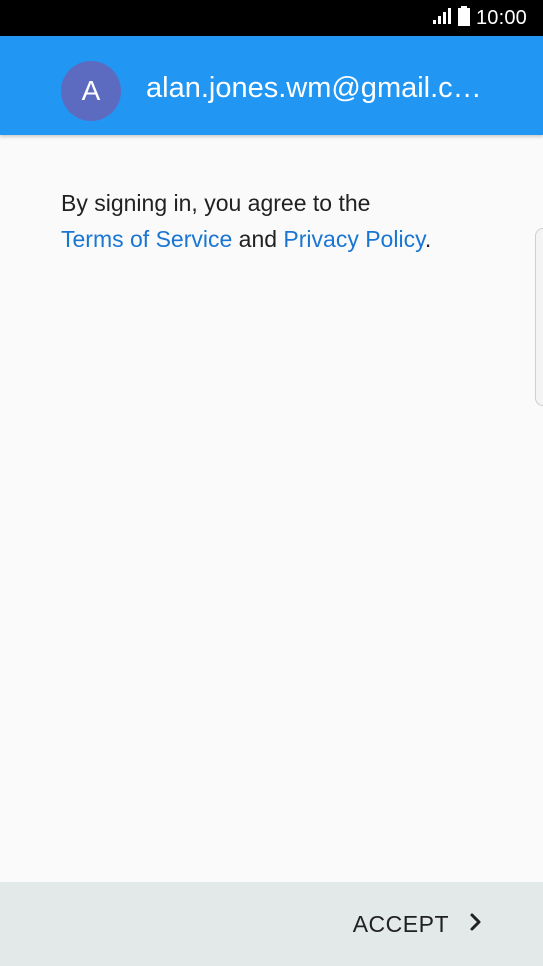  Describe the element at coordinates (476, 924) in the screenshot. I see `chevron-right-icon` at that location.